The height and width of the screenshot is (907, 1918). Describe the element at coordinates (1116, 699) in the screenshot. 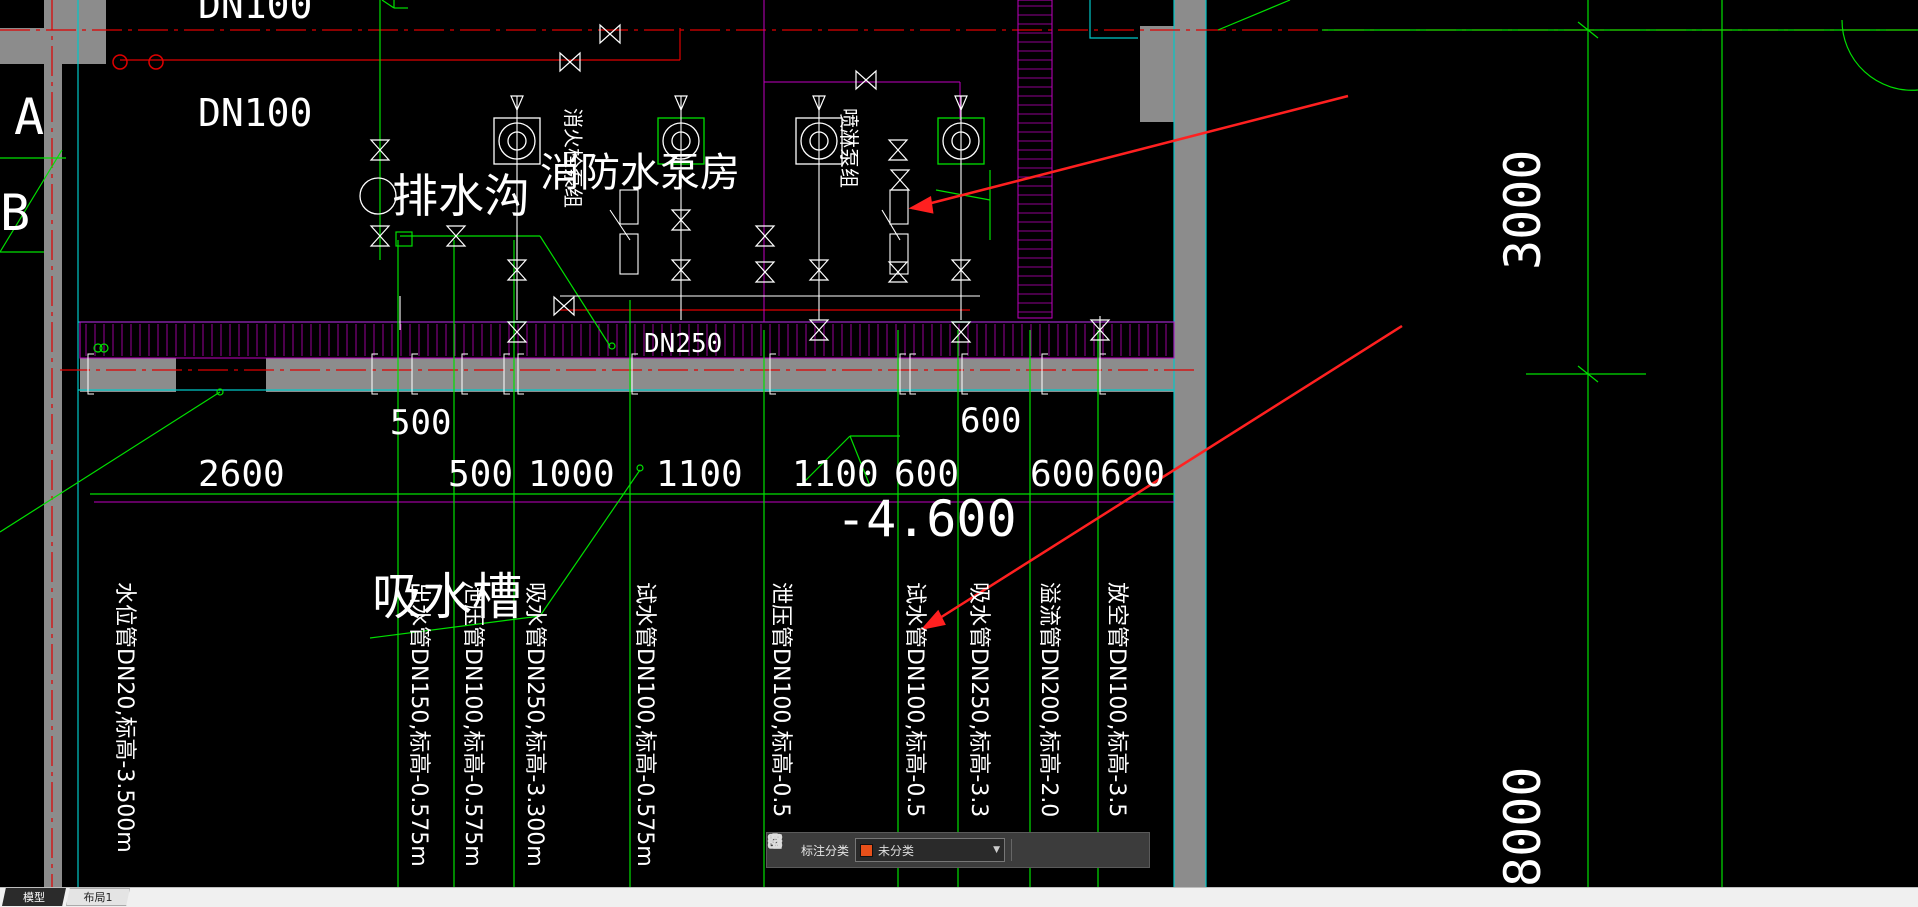

I see `vertical-pipe-label: 放空管DN100,标高-3.5` at that location.